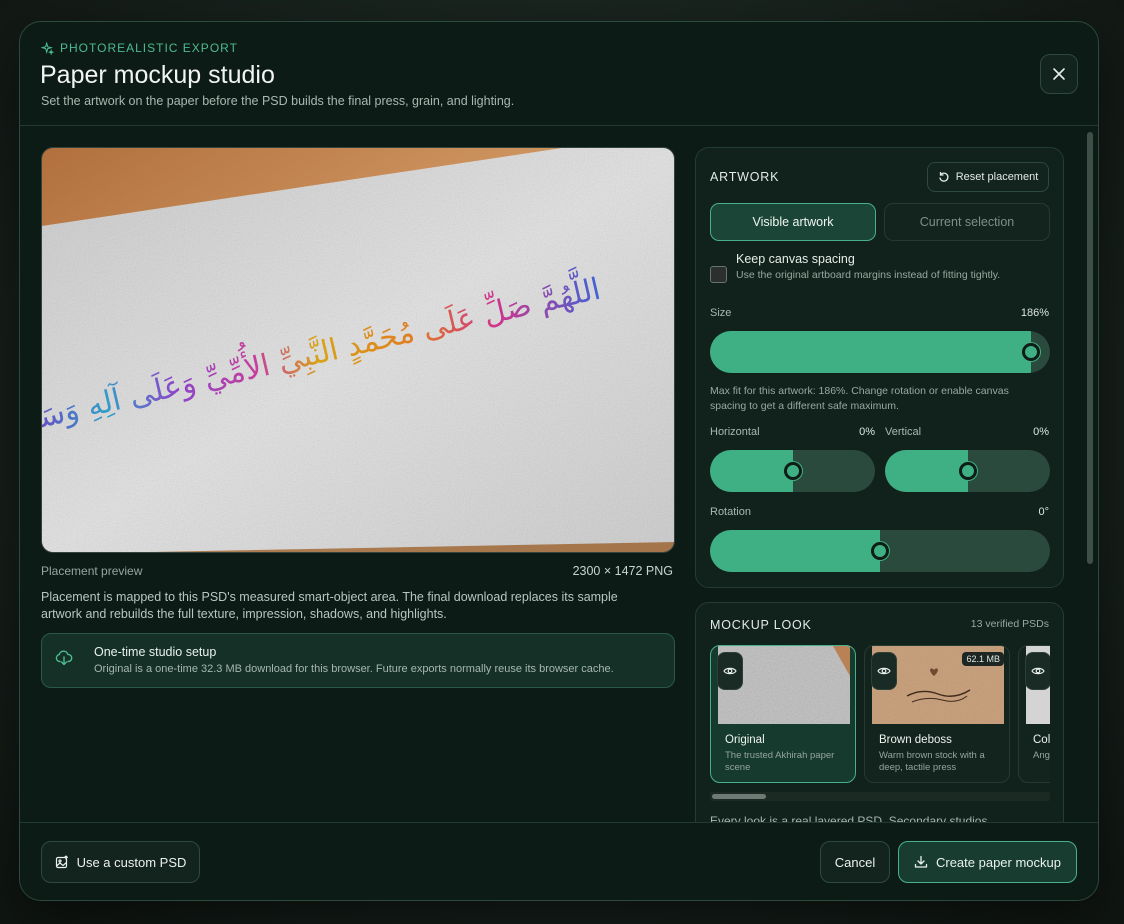 The height and width of the screenshot is (924, 1124). What do you see at coordinates (64, 658) in the screenshot?
I see `cloud-download-icon` at bounding box center [64, 658].